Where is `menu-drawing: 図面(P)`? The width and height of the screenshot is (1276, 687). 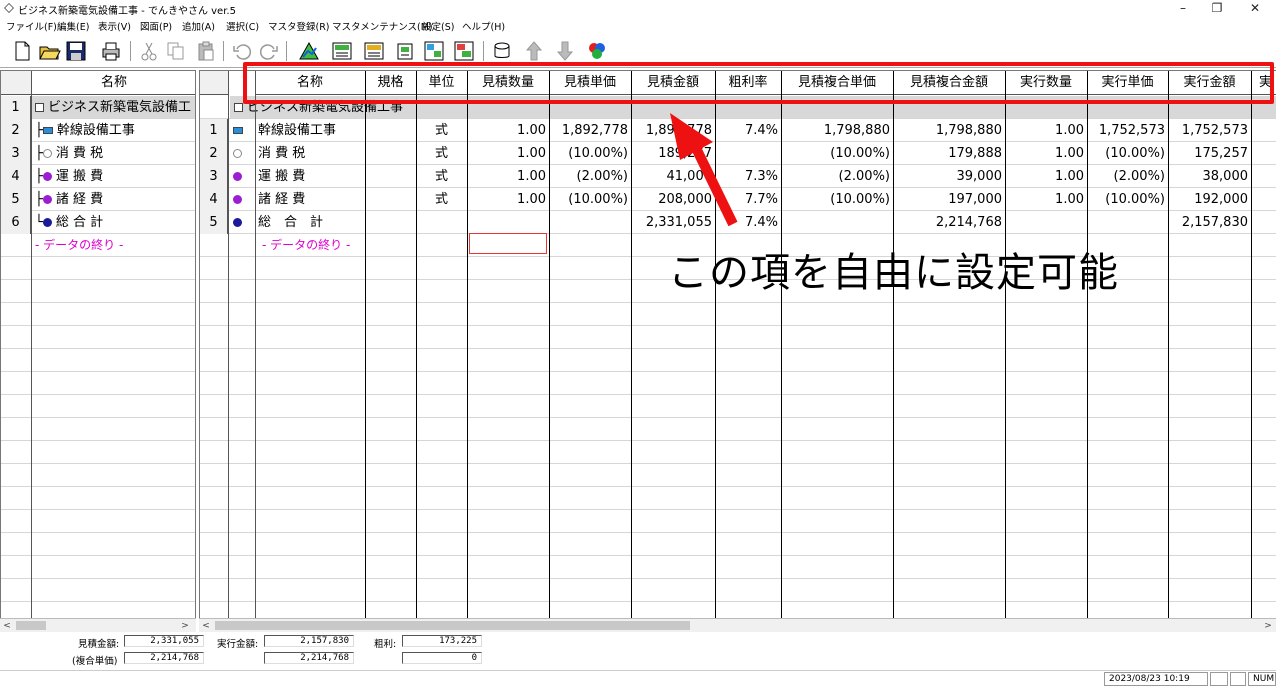 menu-drawing: 図面(P) is located at coordinates (156, 26).